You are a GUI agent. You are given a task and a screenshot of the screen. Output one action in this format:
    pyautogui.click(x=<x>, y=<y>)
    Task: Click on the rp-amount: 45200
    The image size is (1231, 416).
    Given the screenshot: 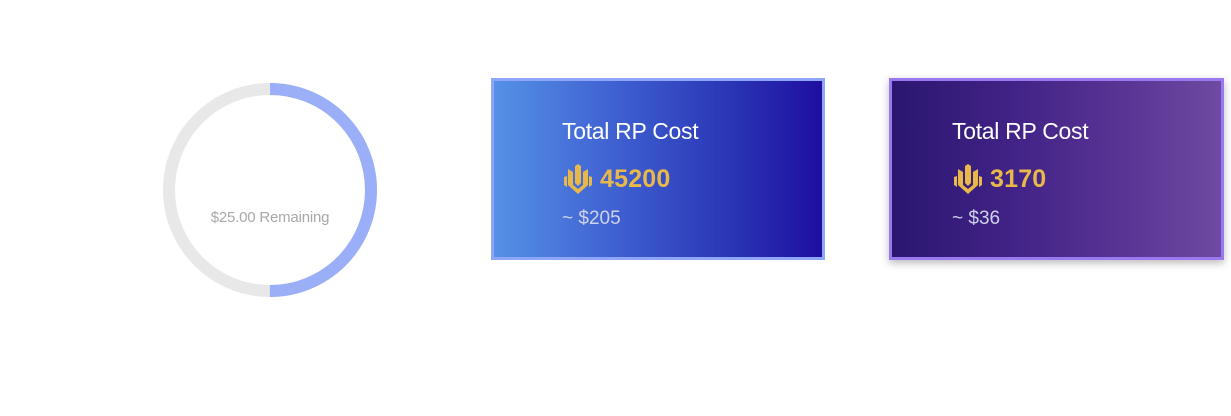 What is the action you would take?
    pyautogui.click(x=635, y=178)
    